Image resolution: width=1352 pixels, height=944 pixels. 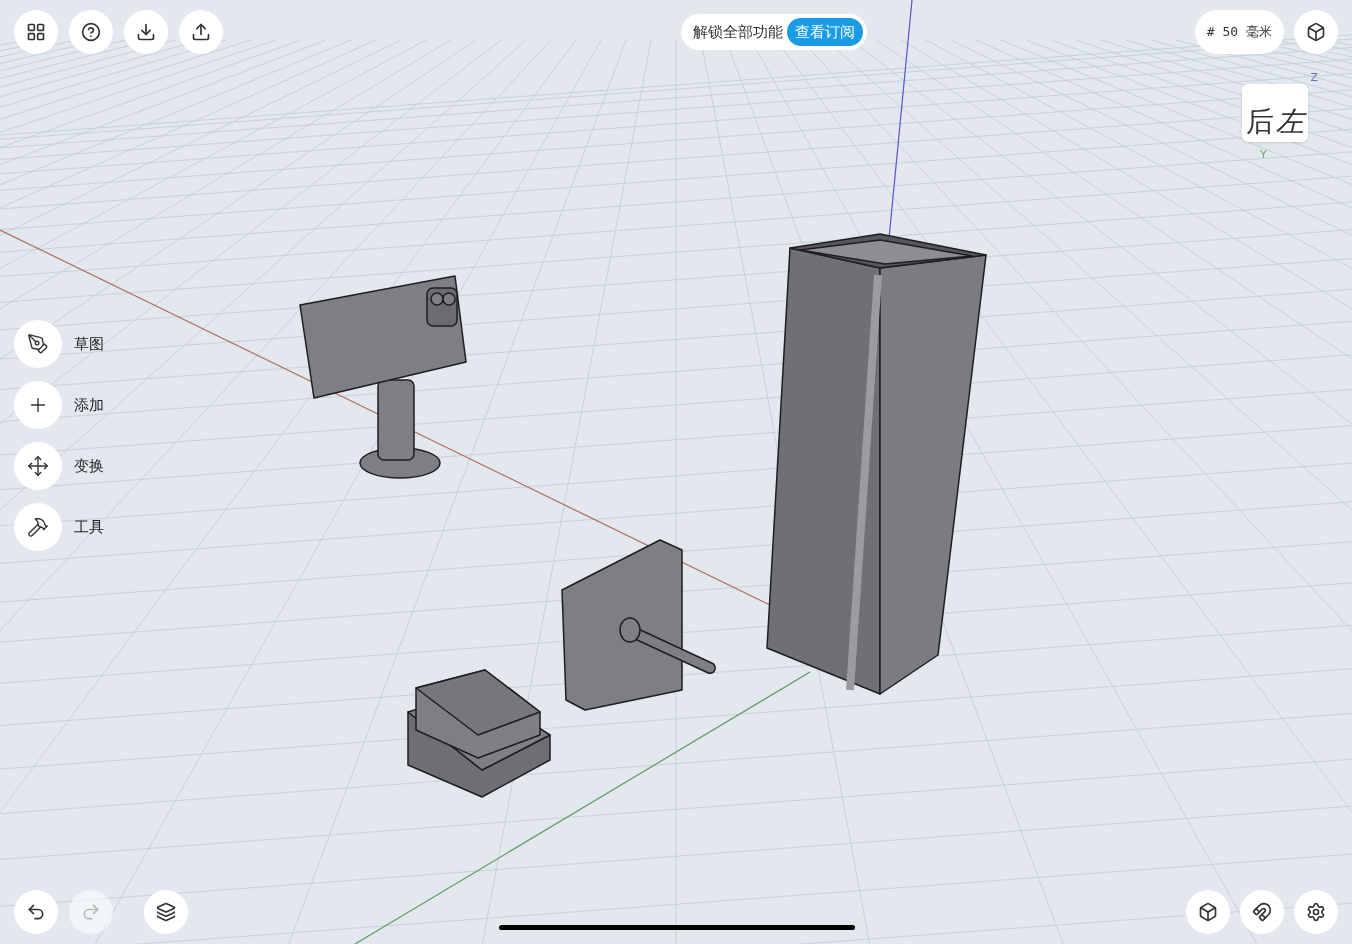 What do you see at coordinates (1239, 32) in the screenshot?
I see `grid-size-button: # 50 毫米` at bounding box center [1239, 32].